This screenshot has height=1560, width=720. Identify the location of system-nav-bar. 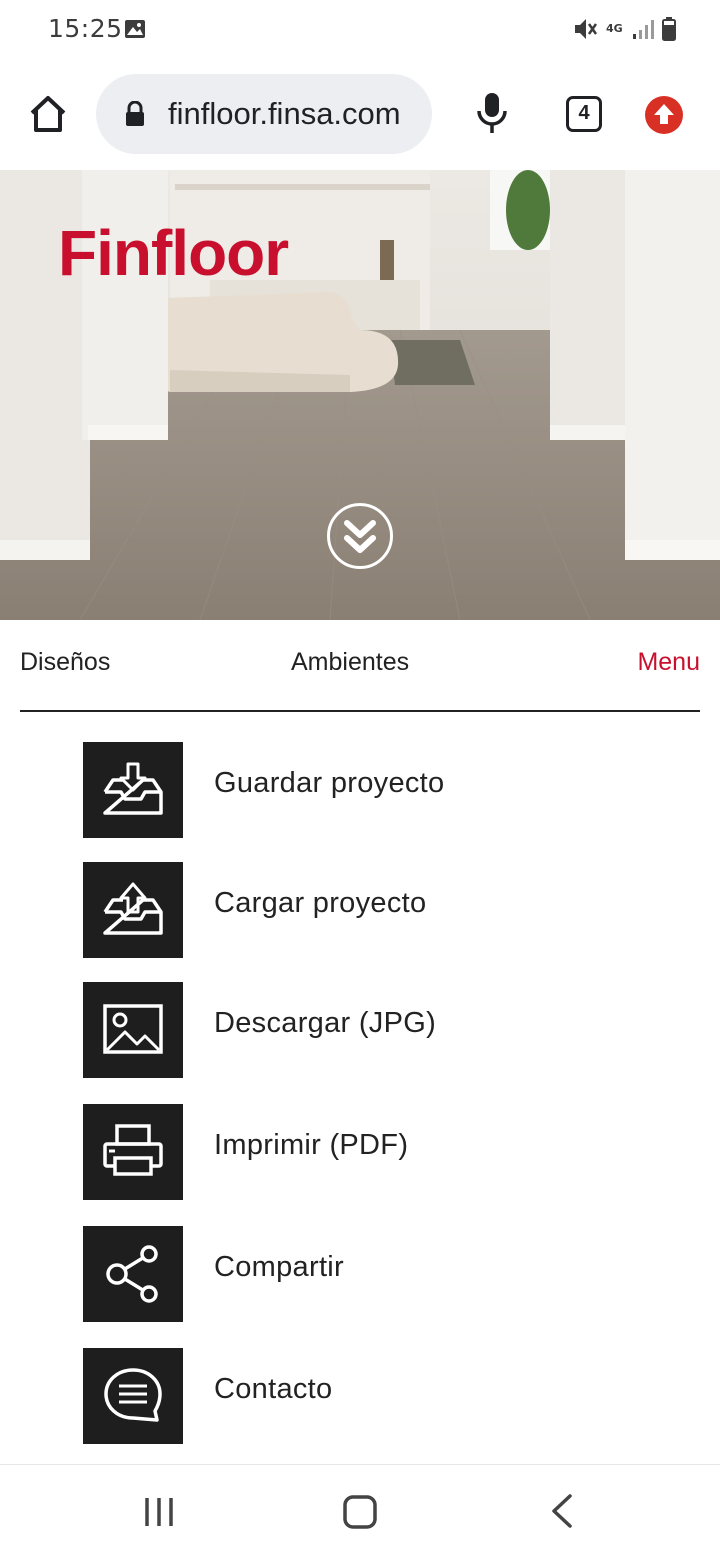
(360, 1512).